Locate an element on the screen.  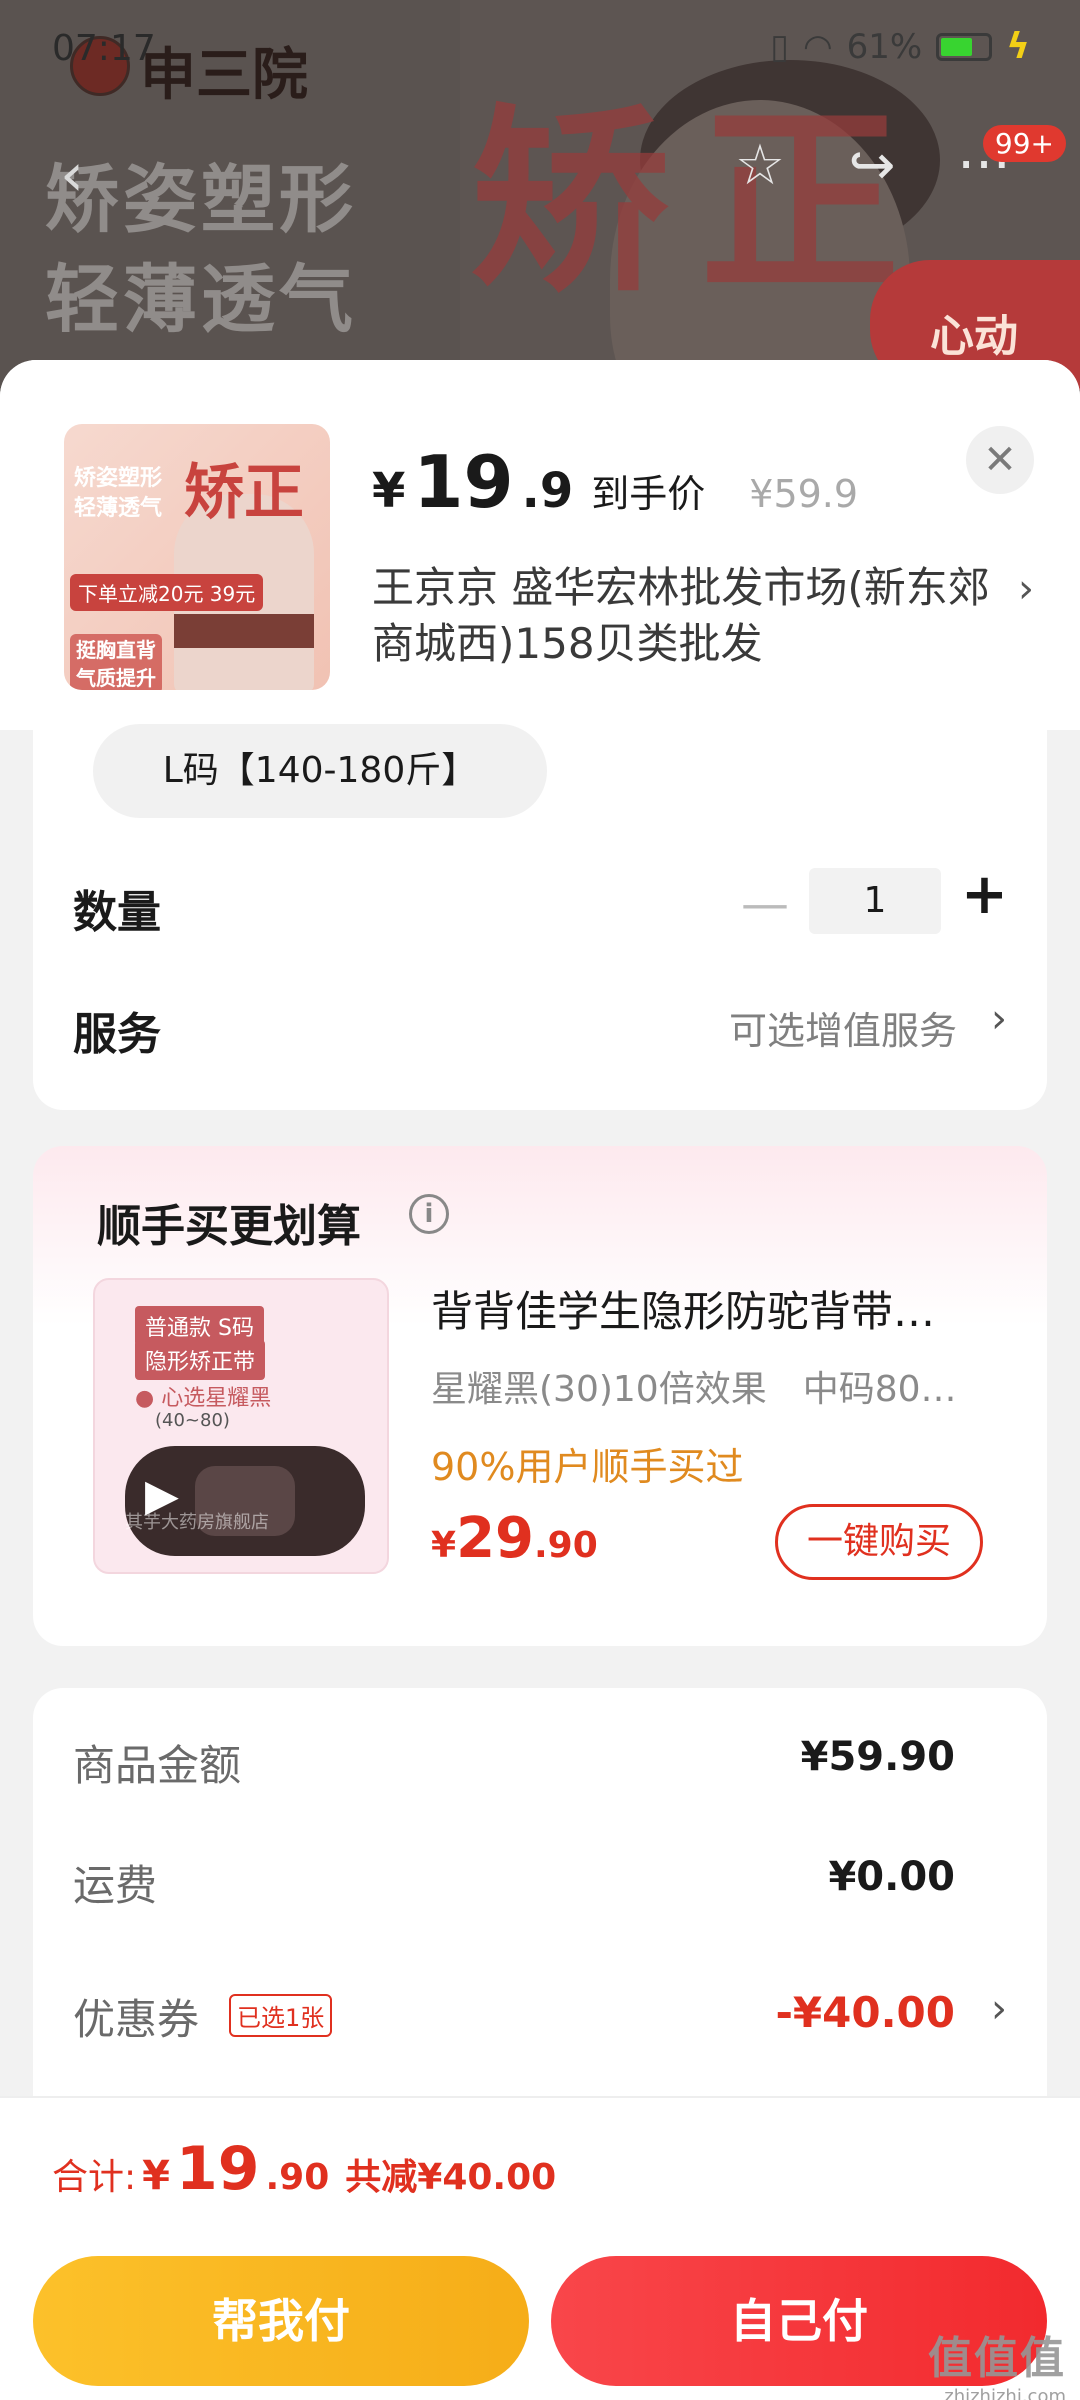
service-value: 可选增值服务 is located at coordinates (843, 1027).